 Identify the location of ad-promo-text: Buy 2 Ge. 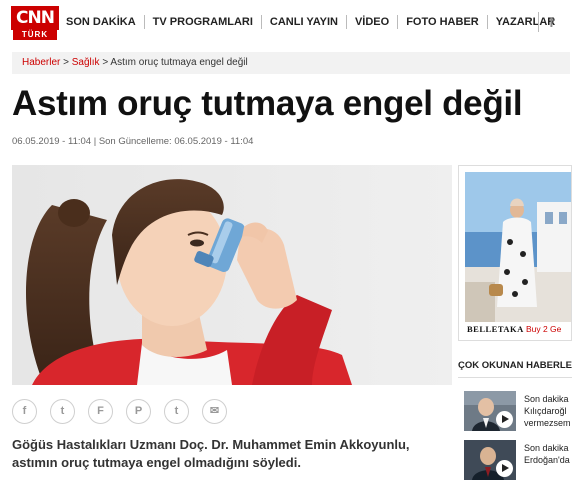
(543, 329).